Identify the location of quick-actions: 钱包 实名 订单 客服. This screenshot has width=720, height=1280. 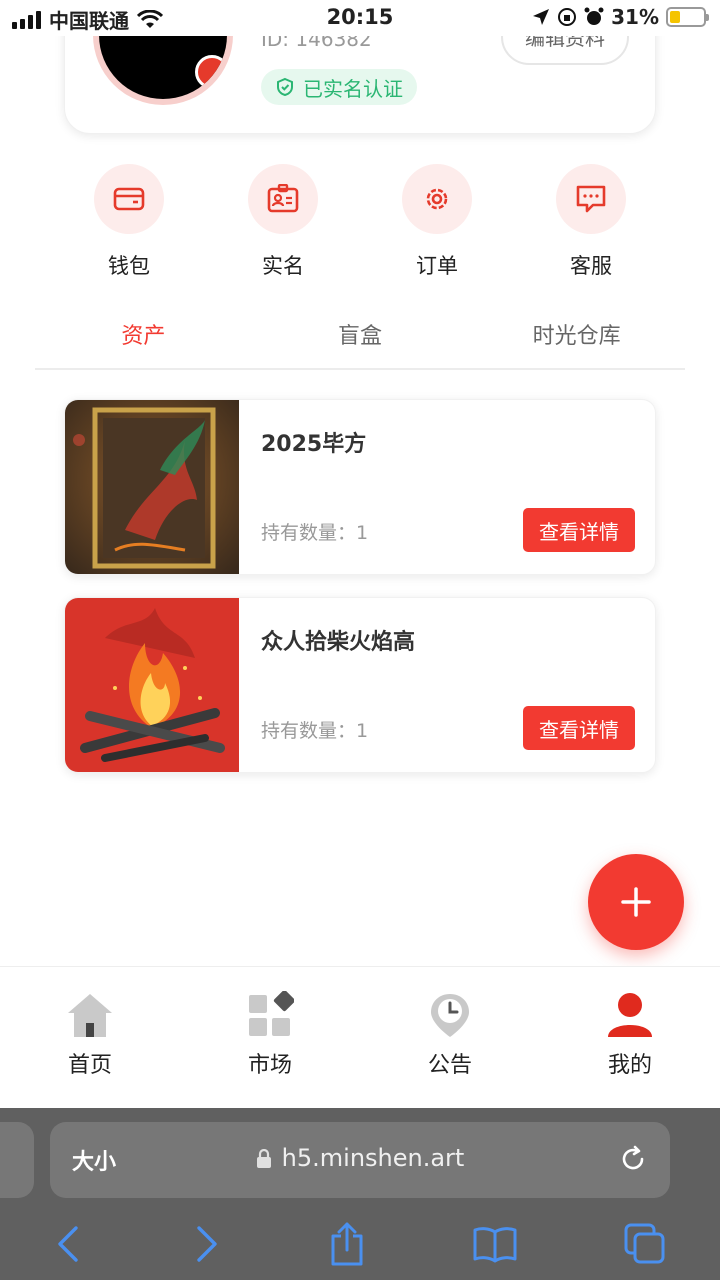
(360, 222).